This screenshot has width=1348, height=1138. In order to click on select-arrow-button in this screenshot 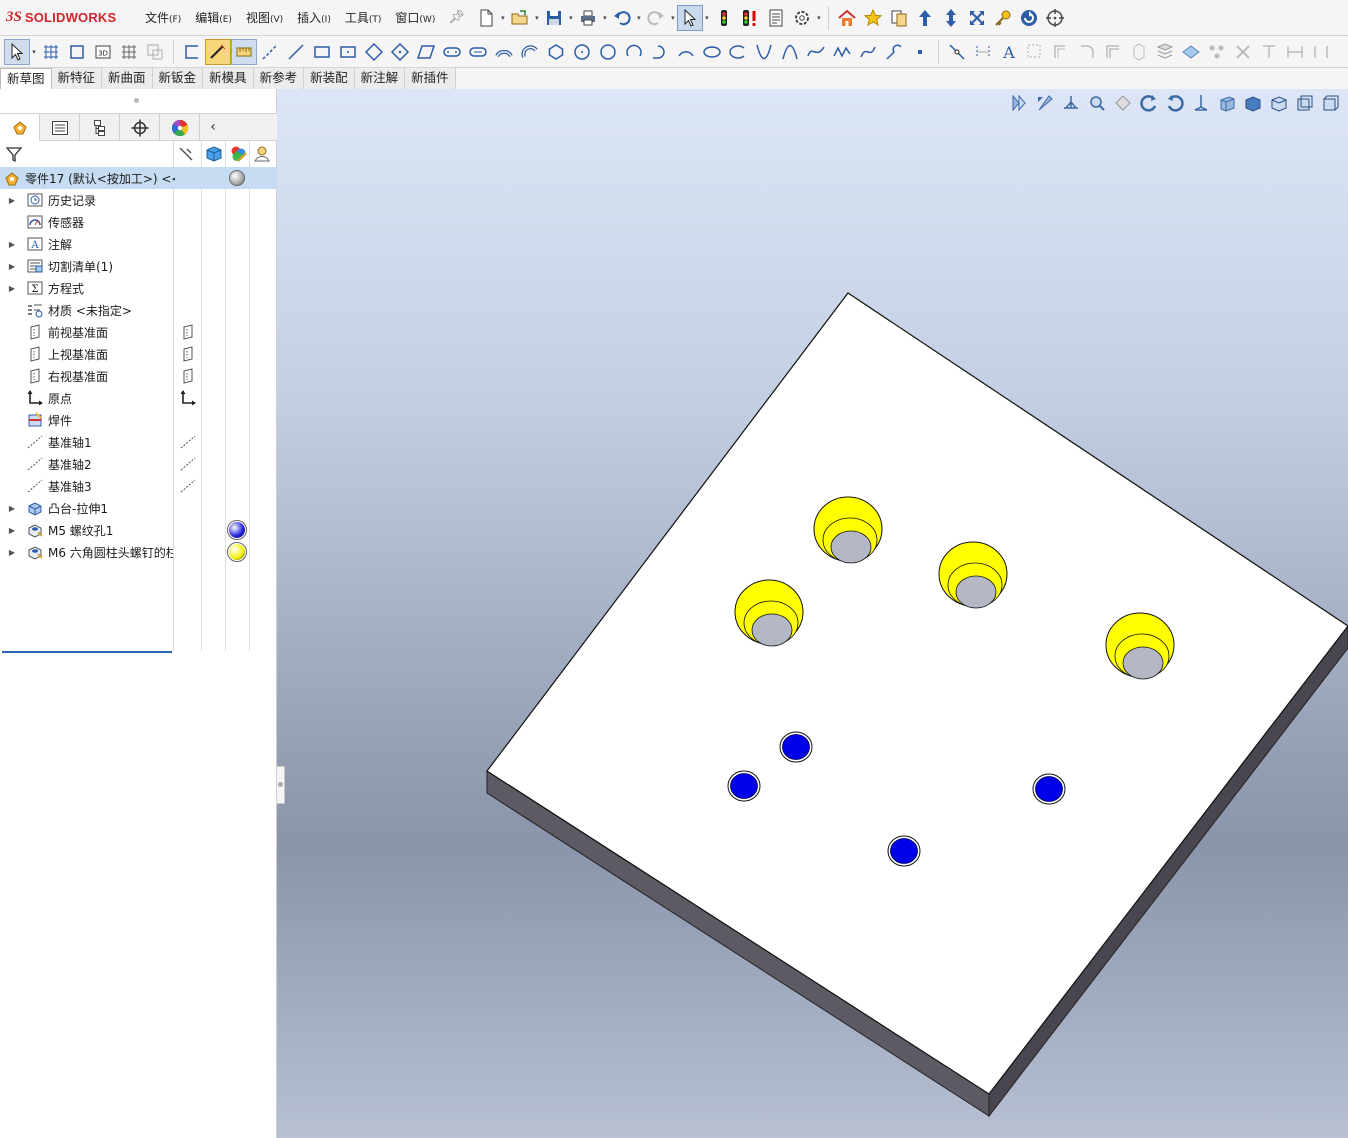, I will do `click(17, 51)`.